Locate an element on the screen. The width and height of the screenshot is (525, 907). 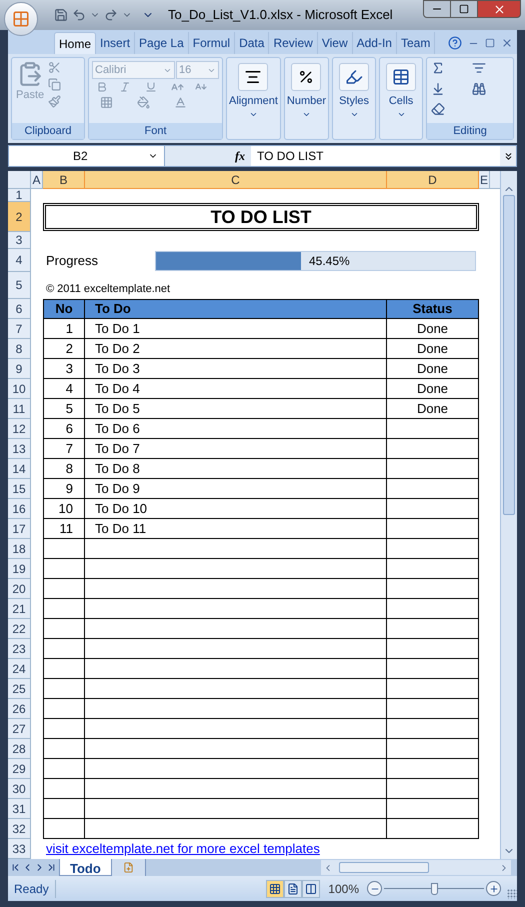
row-header: 17 is located at coordinates (19, 529).